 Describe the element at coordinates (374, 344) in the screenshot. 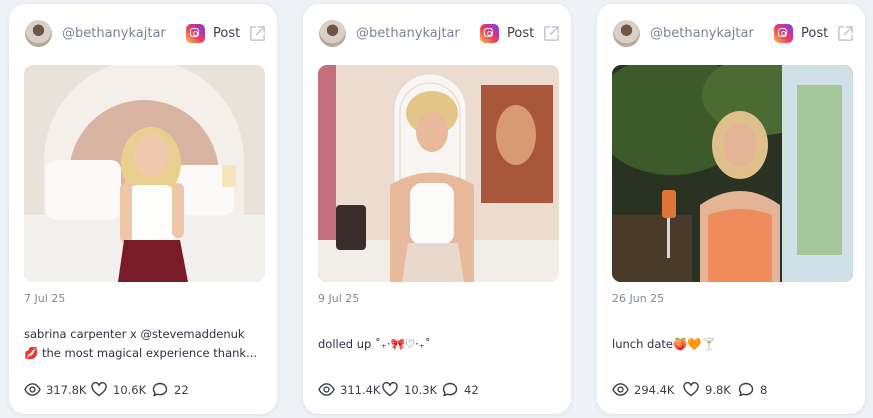

I see `post-caption-text: dolled up ˚₊‧🎀♡‧₊˚` at that location.